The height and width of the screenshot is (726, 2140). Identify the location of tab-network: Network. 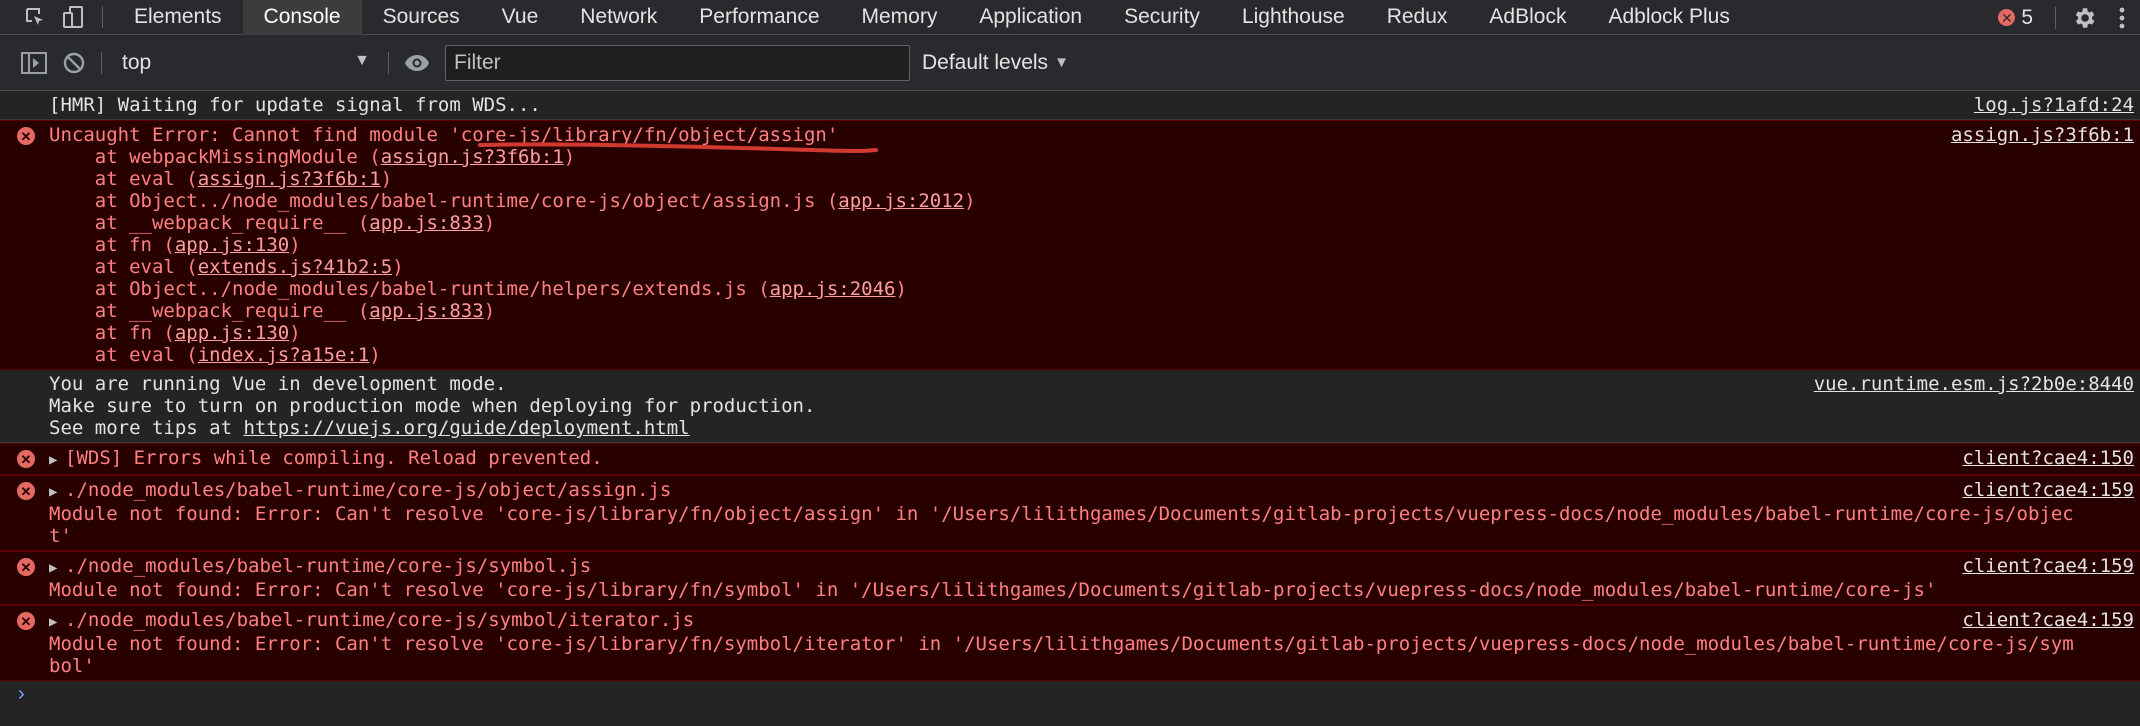
(618, 17).